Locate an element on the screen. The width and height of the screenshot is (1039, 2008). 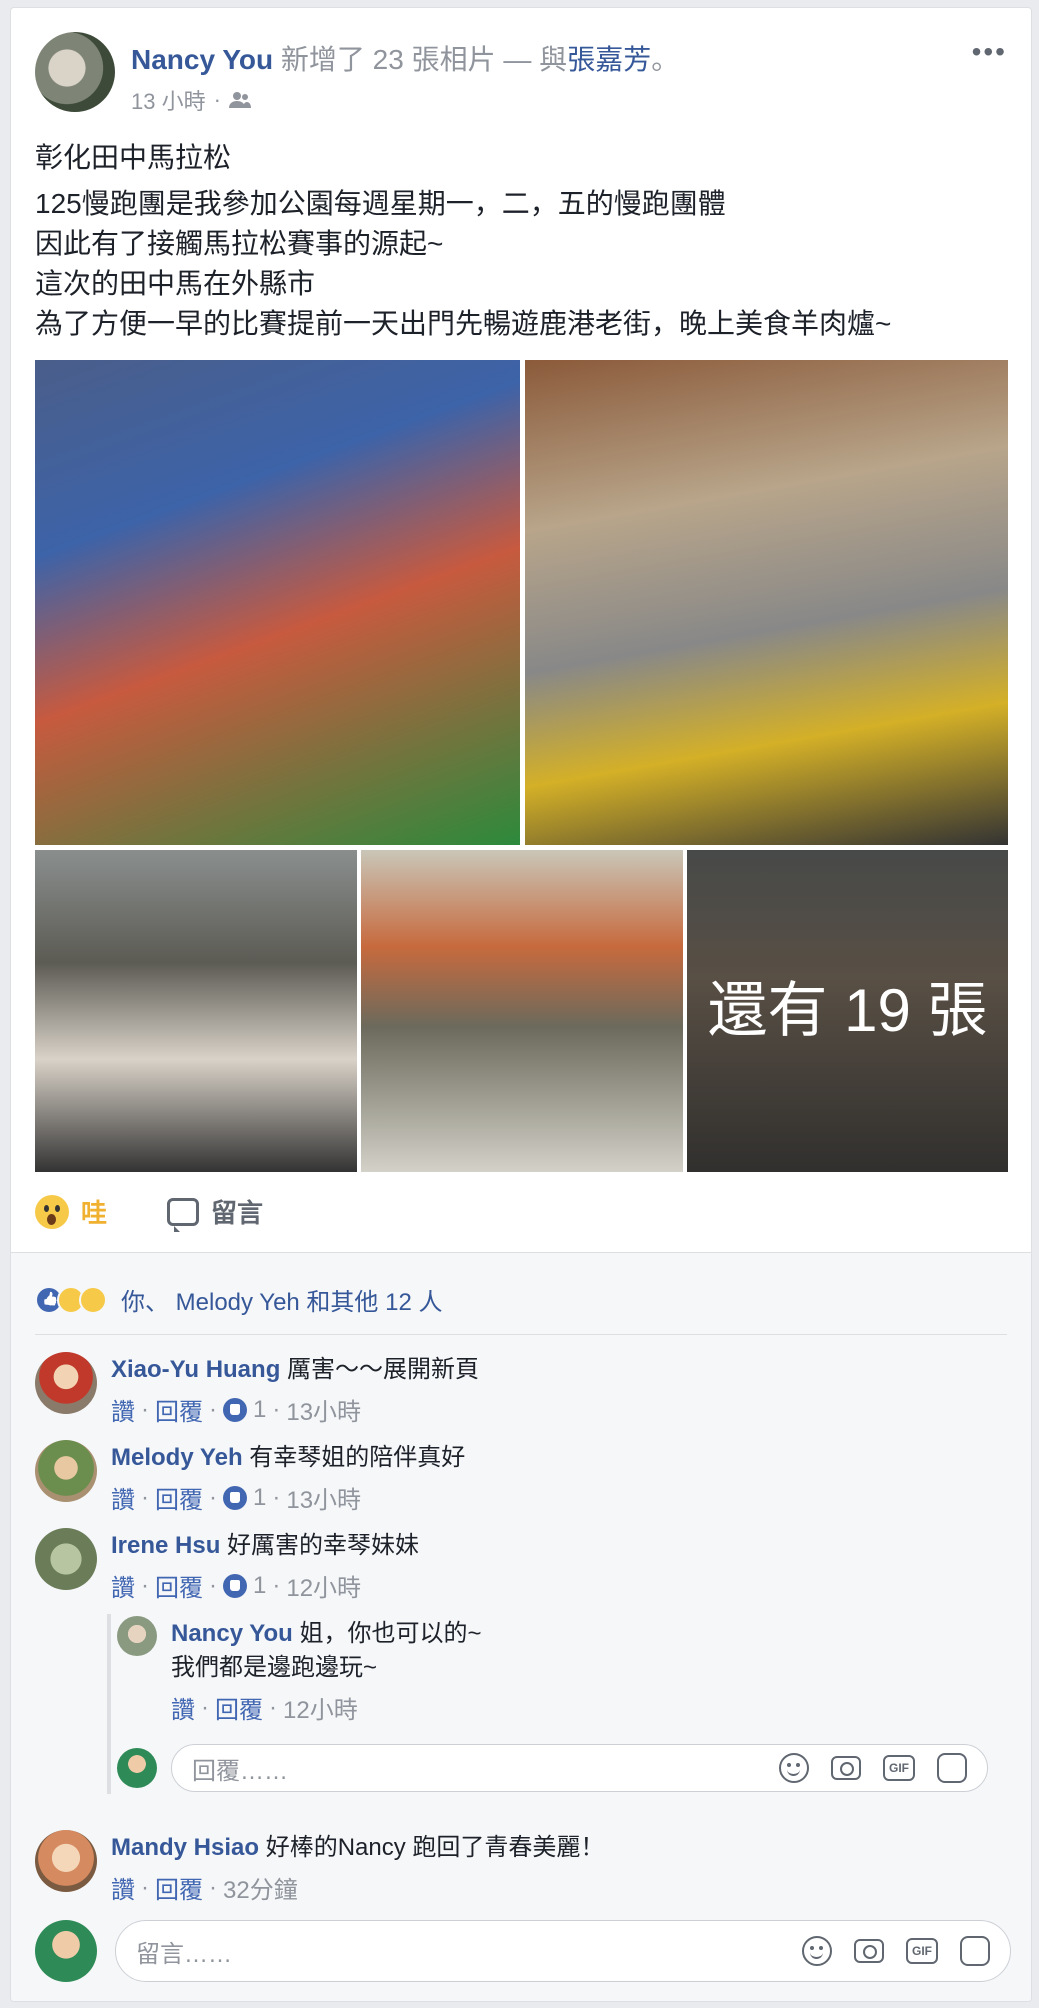
commenter-name: Irene Hsu is located at coordinates (165, 1545).